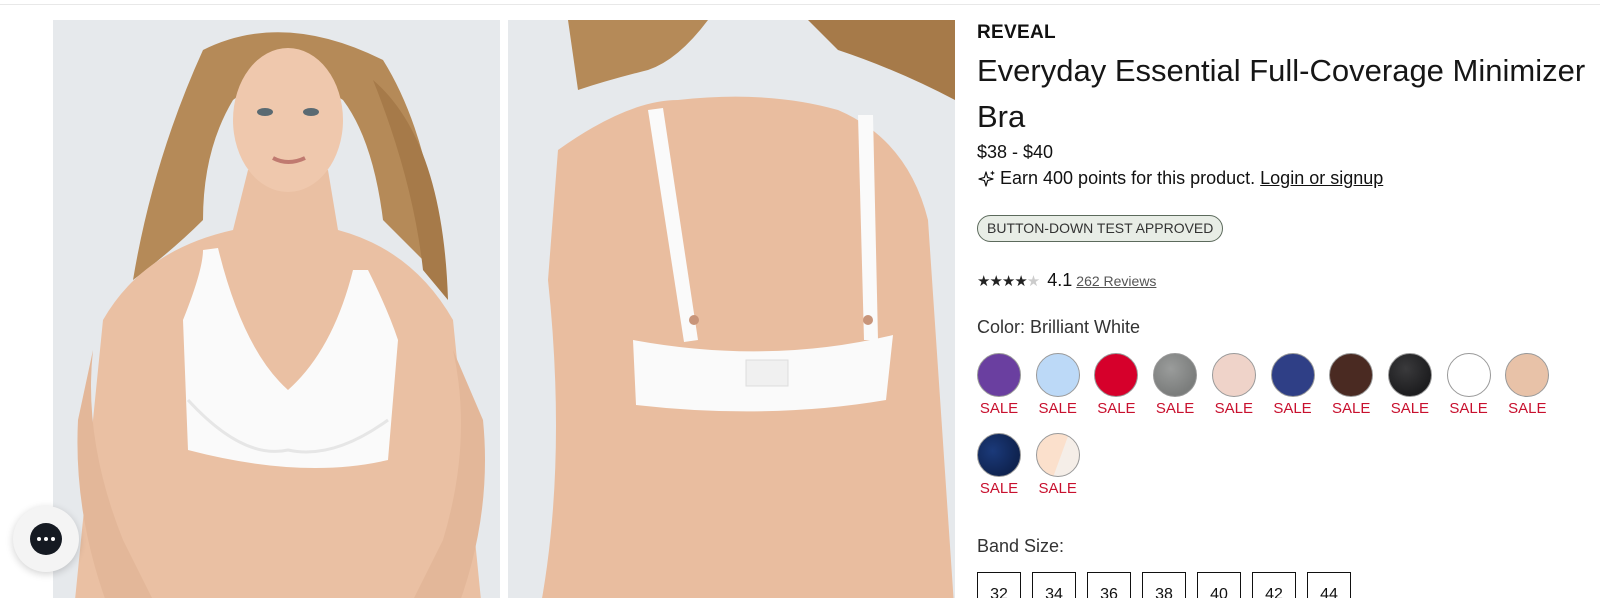  What do you see at coordinates (1008, 281) in the screenshot?
I see `star-rating-icon: ★★★★★` at bounding box center [1008, 281].